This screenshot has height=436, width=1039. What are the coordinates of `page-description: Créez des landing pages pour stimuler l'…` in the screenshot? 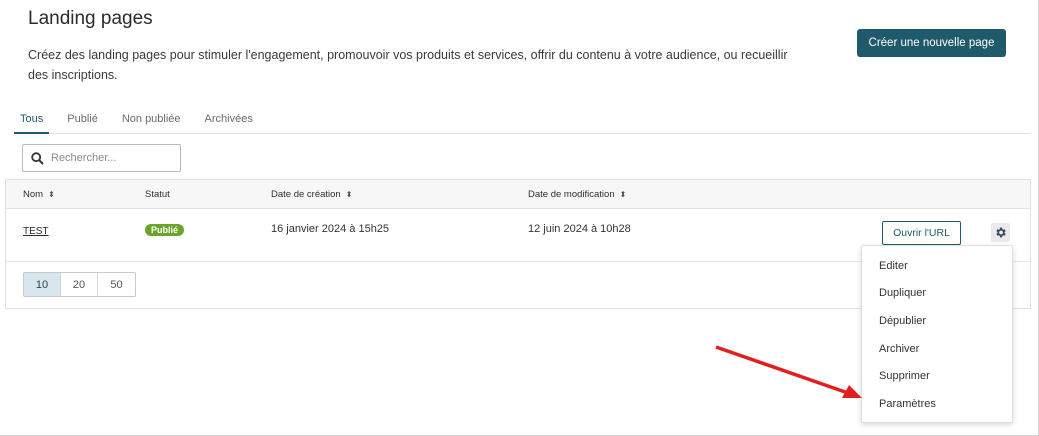 It's located at (408, 65).